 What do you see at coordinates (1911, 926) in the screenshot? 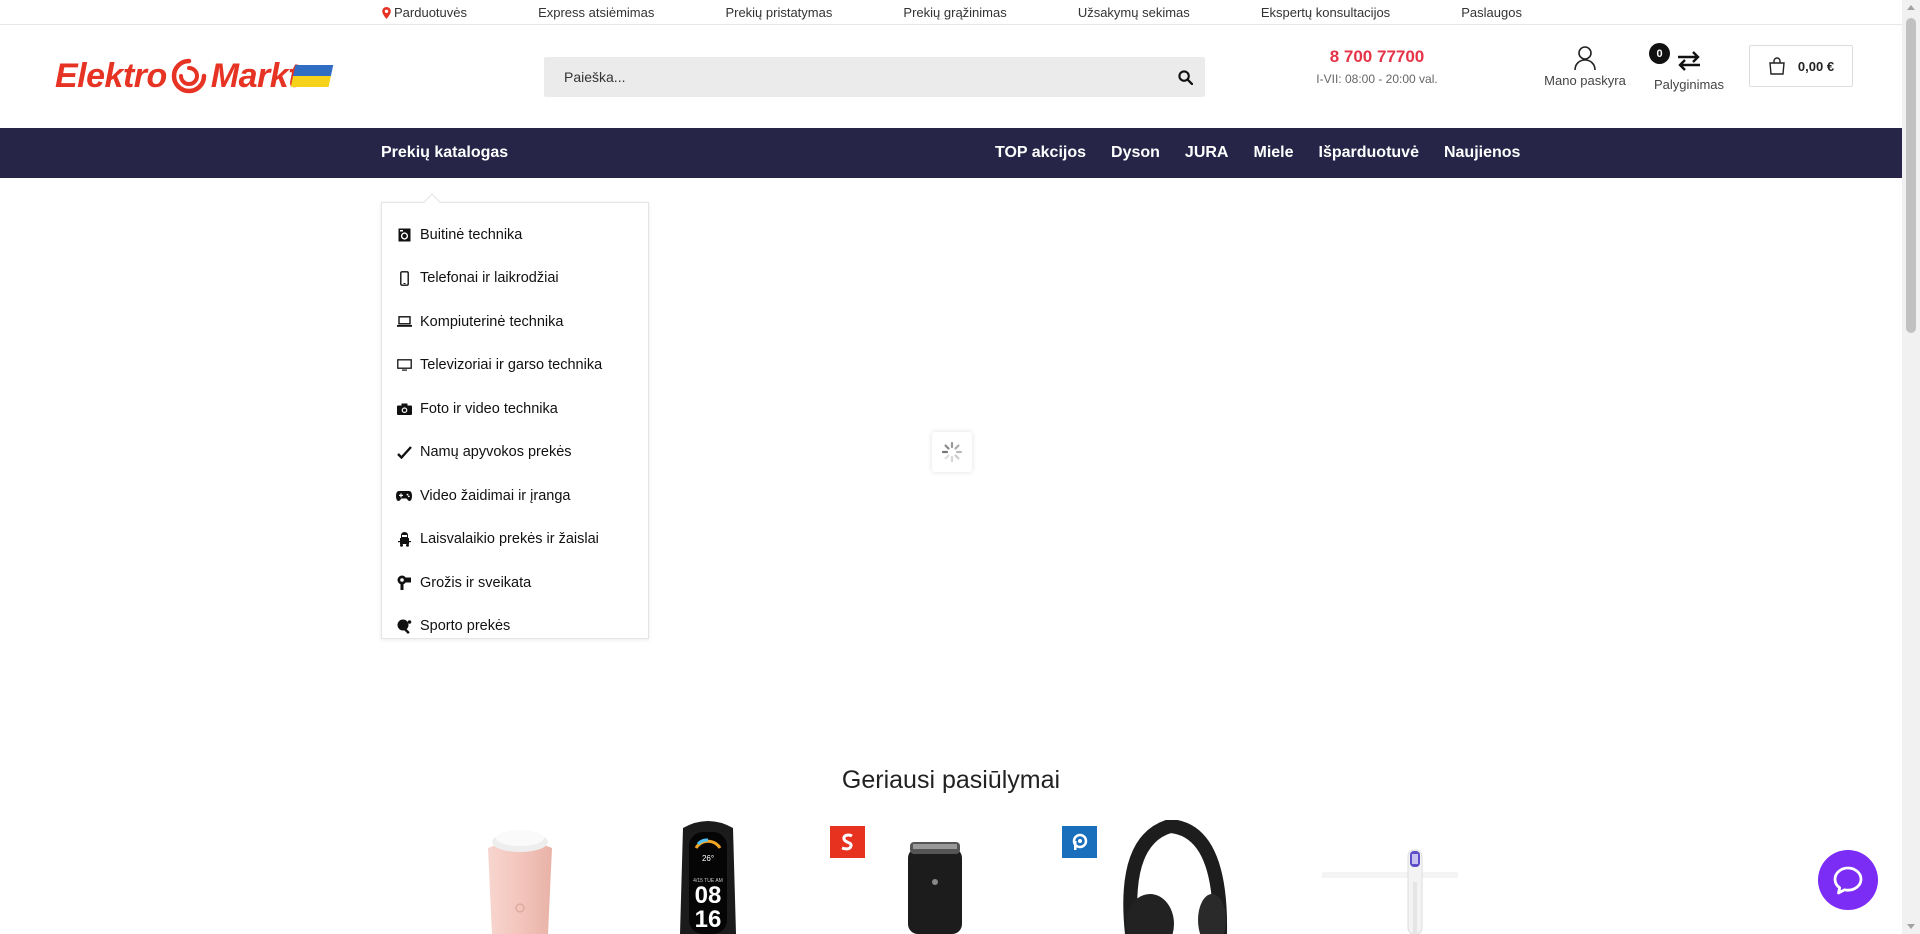
I see `scroll-down-arrow-icon` at bounding box center [1911, 926].